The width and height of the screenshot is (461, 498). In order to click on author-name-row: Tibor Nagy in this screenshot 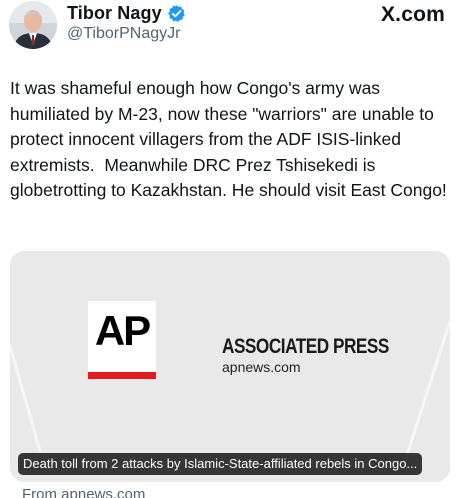, I will do `click(126, 13)`.